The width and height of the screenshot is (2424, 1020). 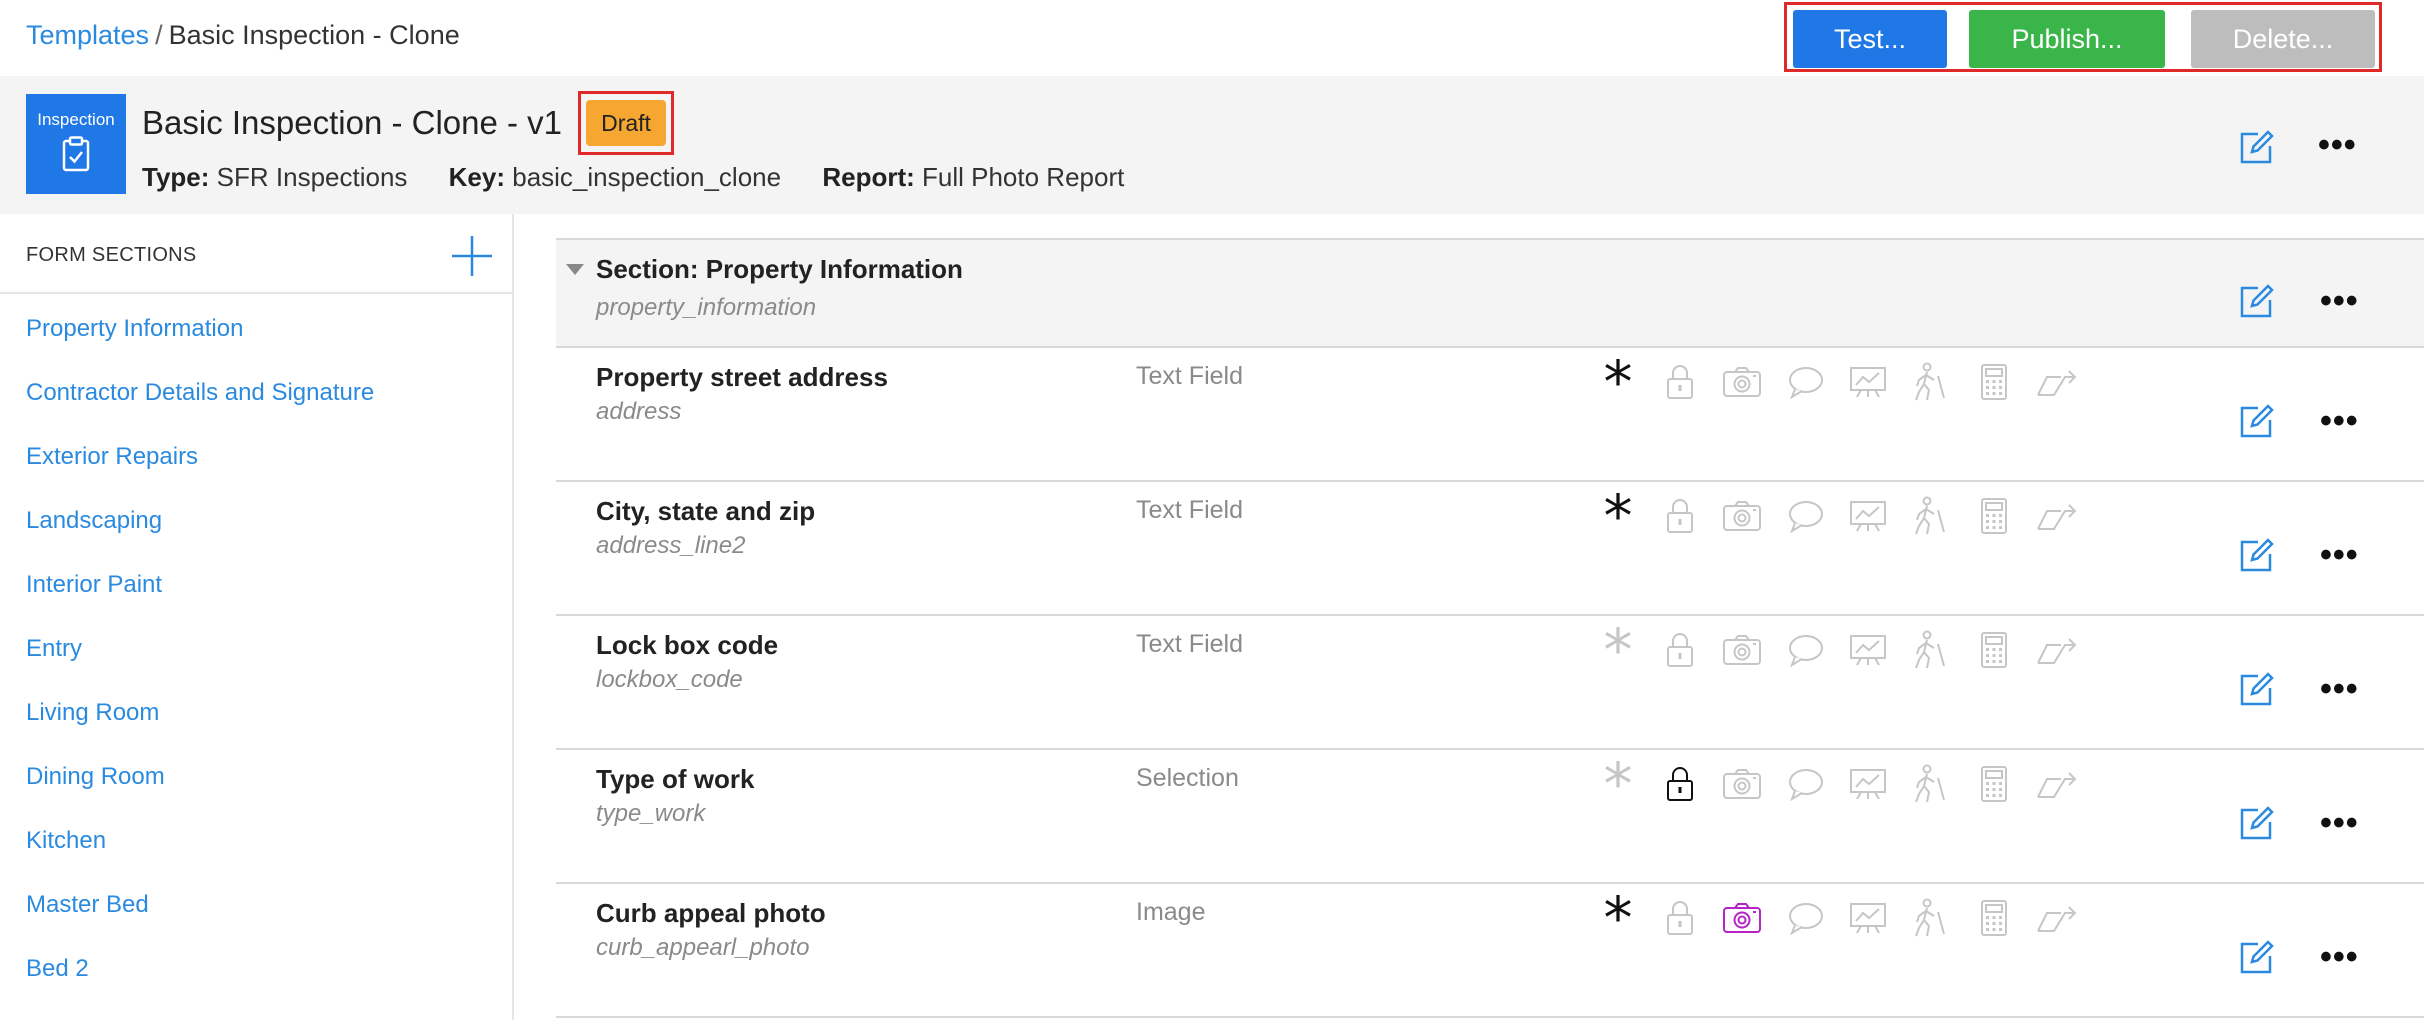 What do you see at coordinates (2256, 302) in the screenshot?
I see `edit-section-icon` at bounding box center [2256, 302].